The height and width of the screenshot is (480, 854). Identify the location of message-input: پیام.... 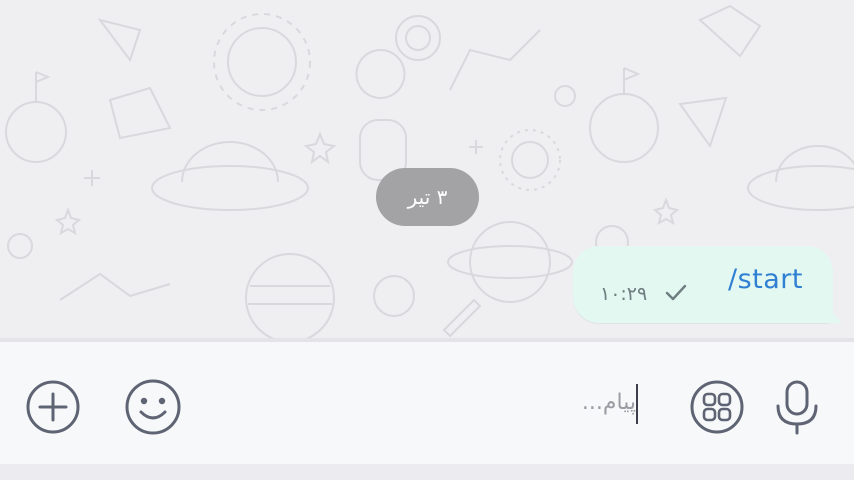
(594, 402).